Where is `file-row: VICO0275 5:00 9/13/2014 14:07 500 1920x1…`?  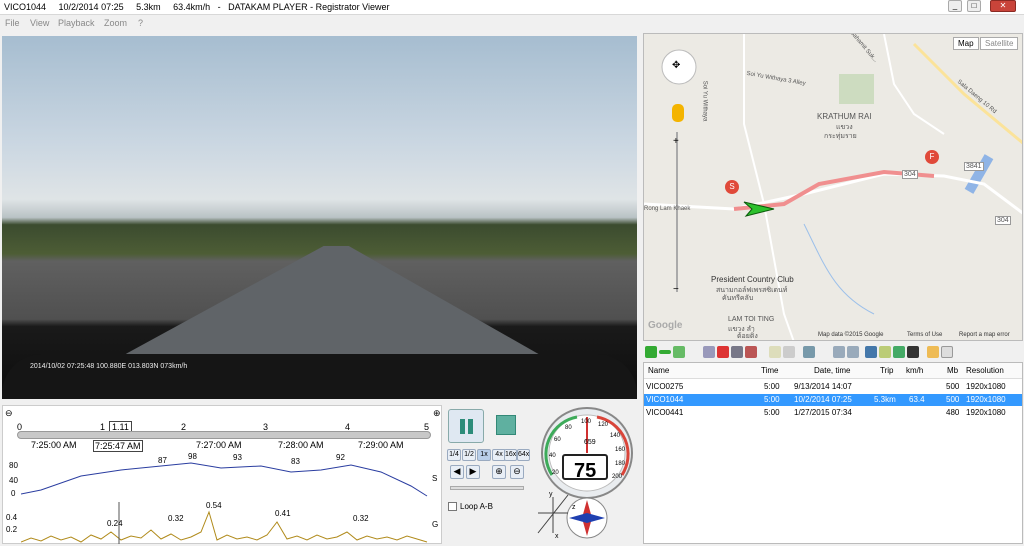 file-row: VICO0275 5:00 9/13/2014 14:07 500 1920x1… is located at coordinates (833, 387).